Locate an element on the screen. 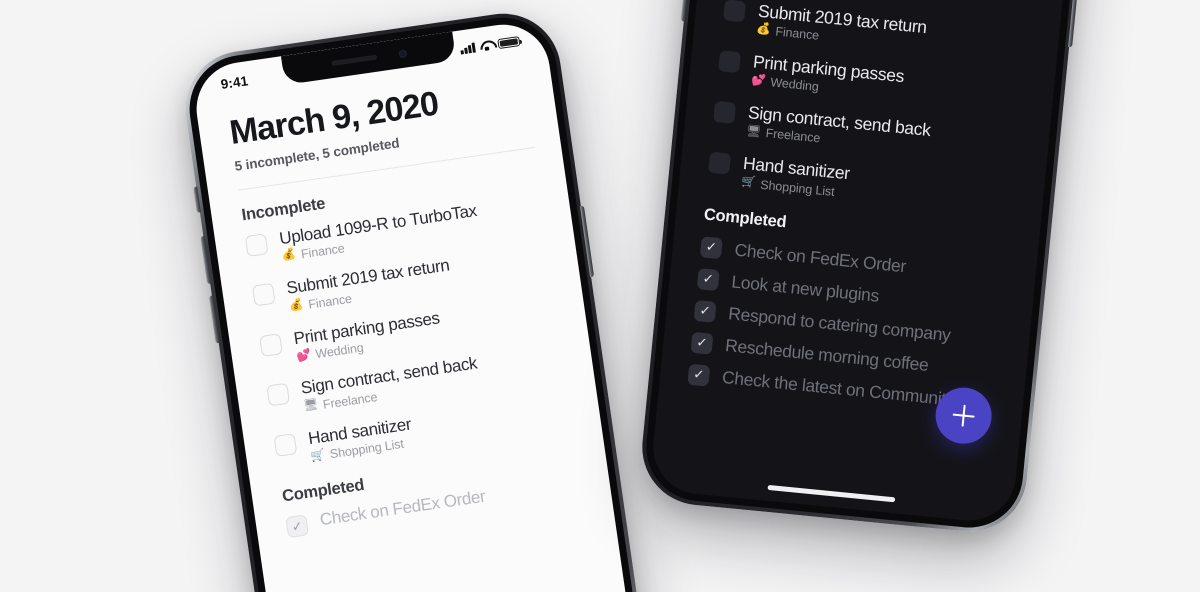  task-title: Check on FedEx Order is located at coordinates (820, 258).